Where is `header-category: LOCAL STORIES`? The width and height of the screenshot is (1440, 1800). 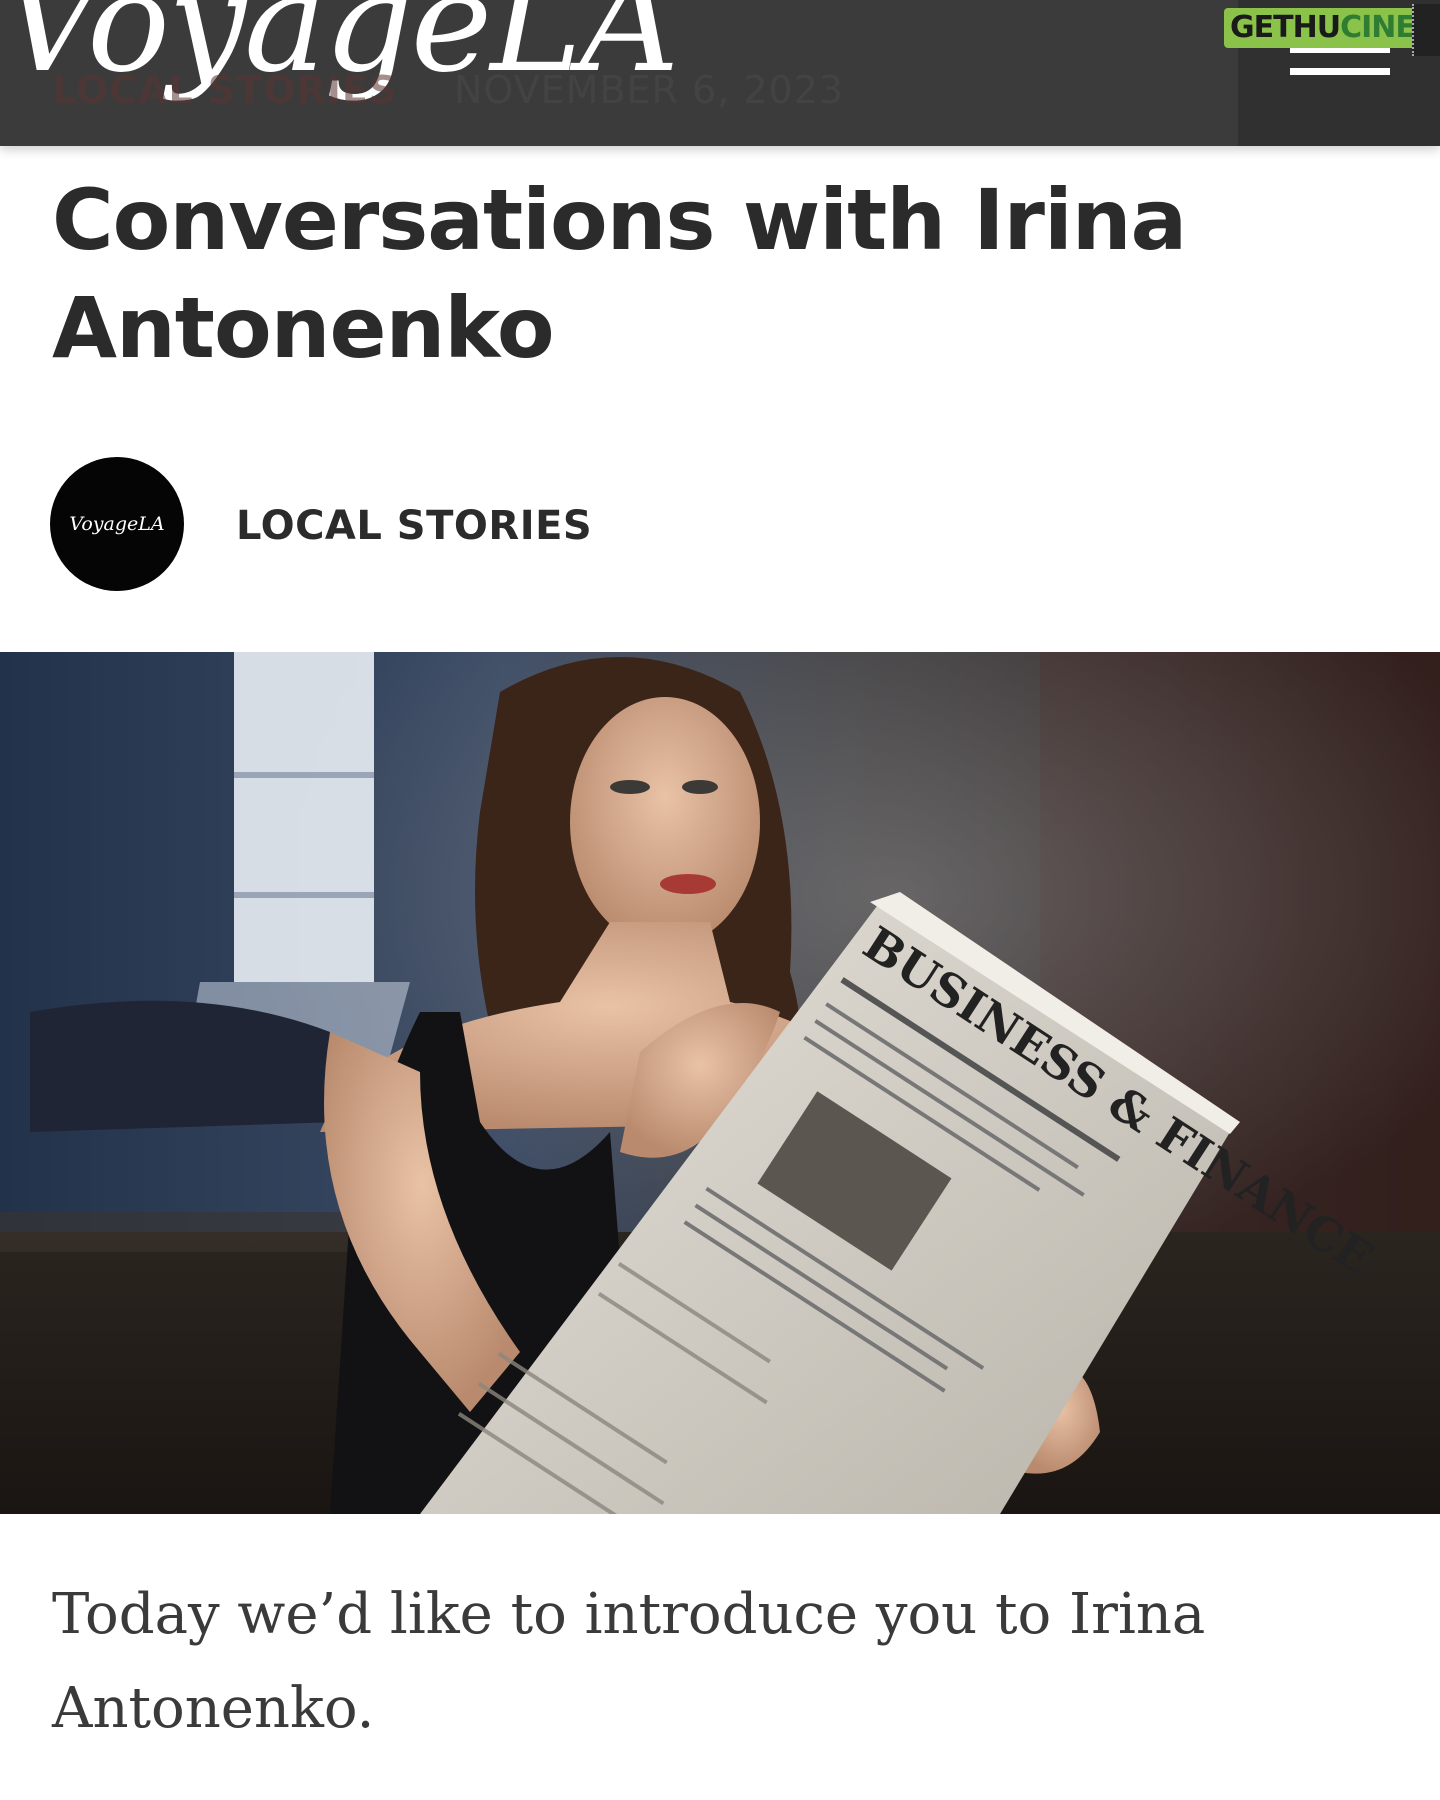 header-category: LOCAL STORIES is located at coordinates (224, 90).